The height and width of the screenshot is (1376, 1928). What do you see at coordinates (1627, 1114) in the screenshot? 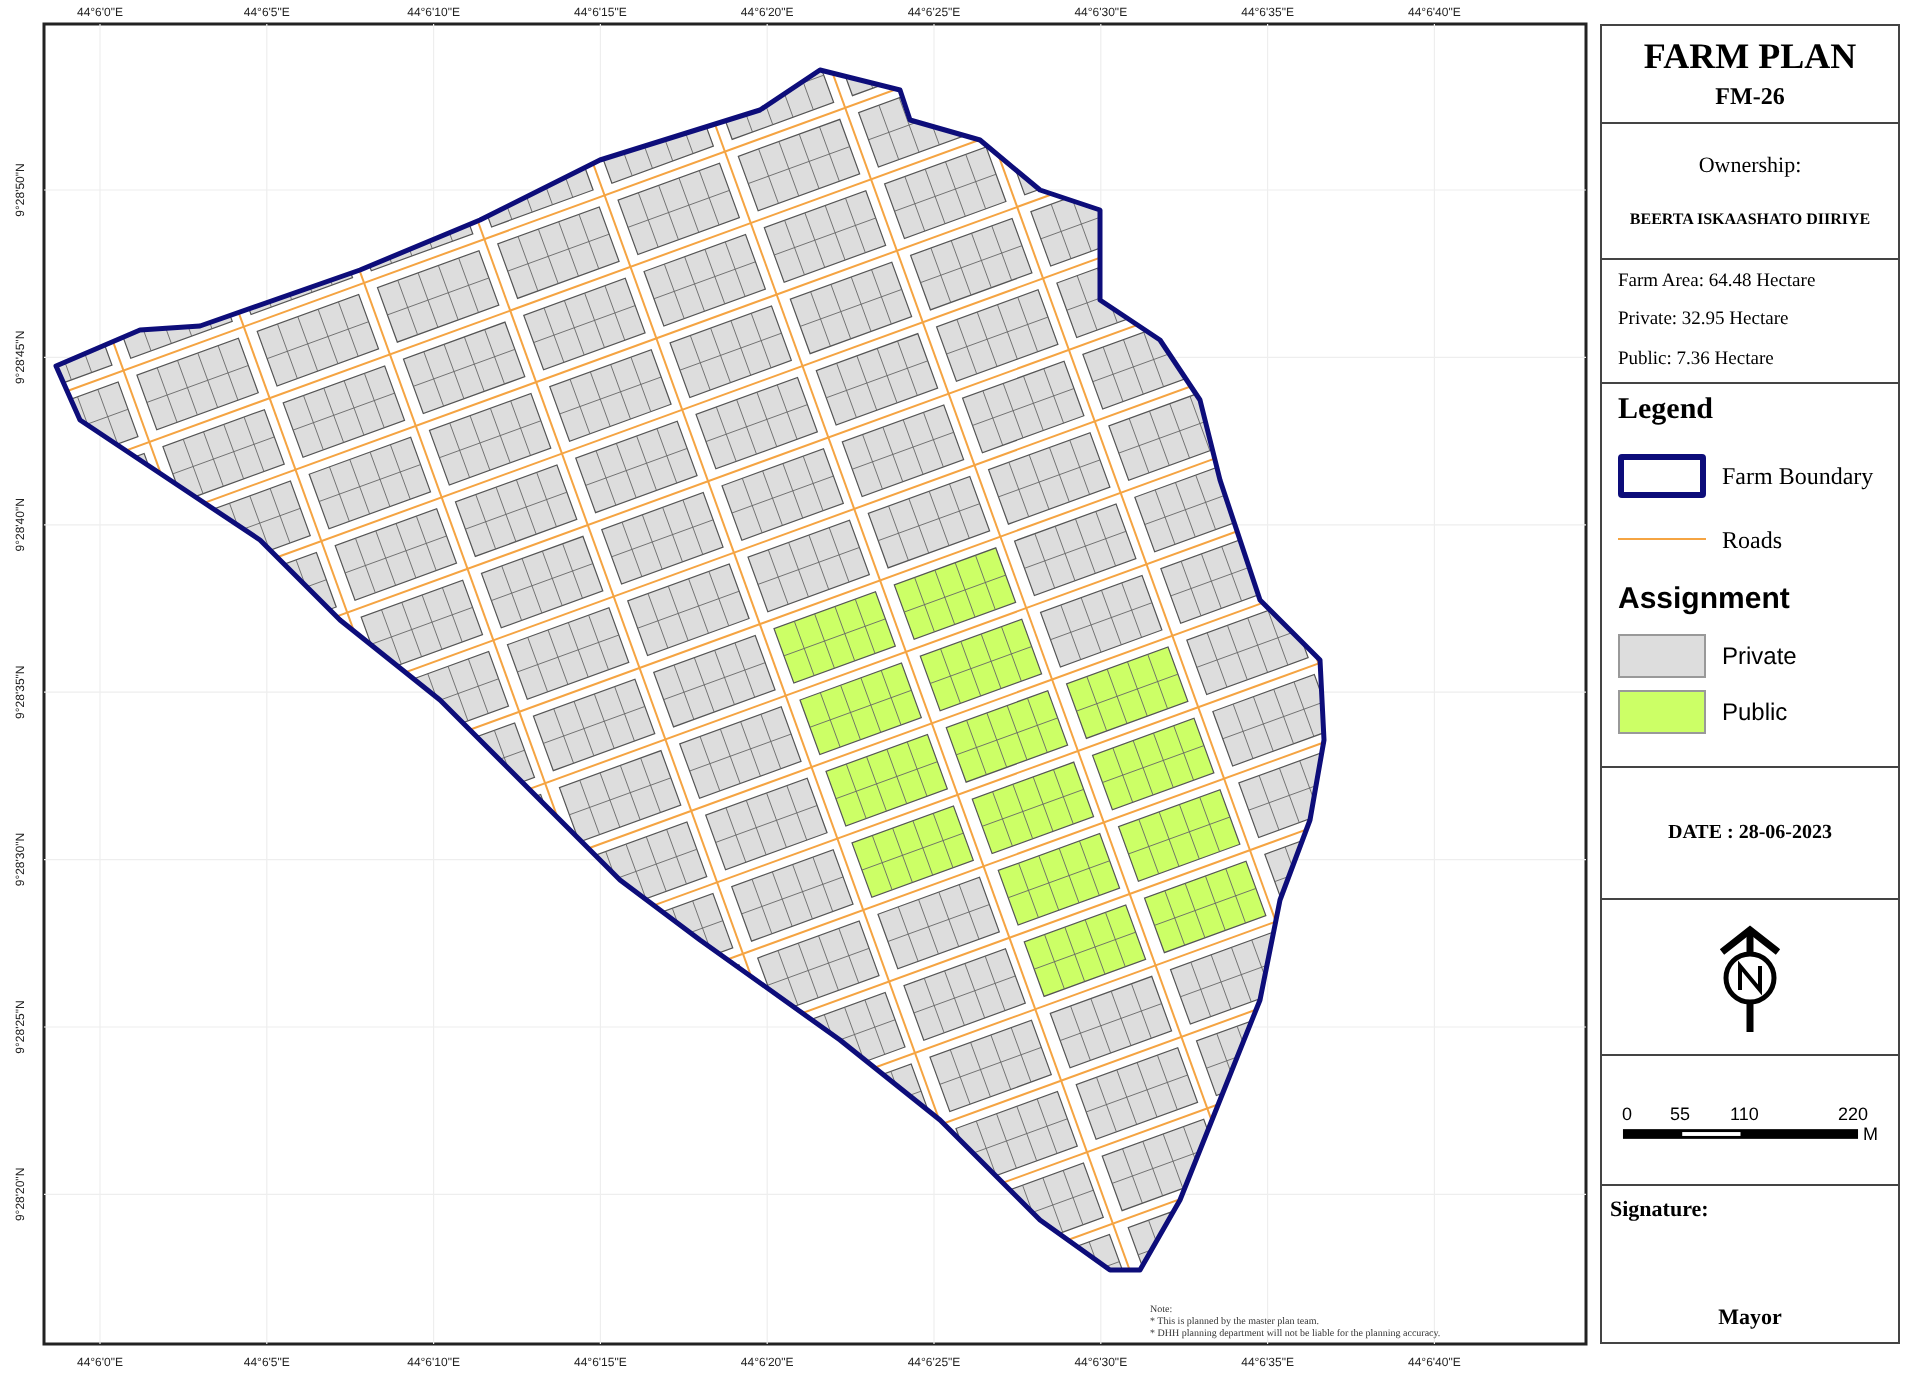
I see `scale-tick-label: 0` at bounding box center [1627, 1114].